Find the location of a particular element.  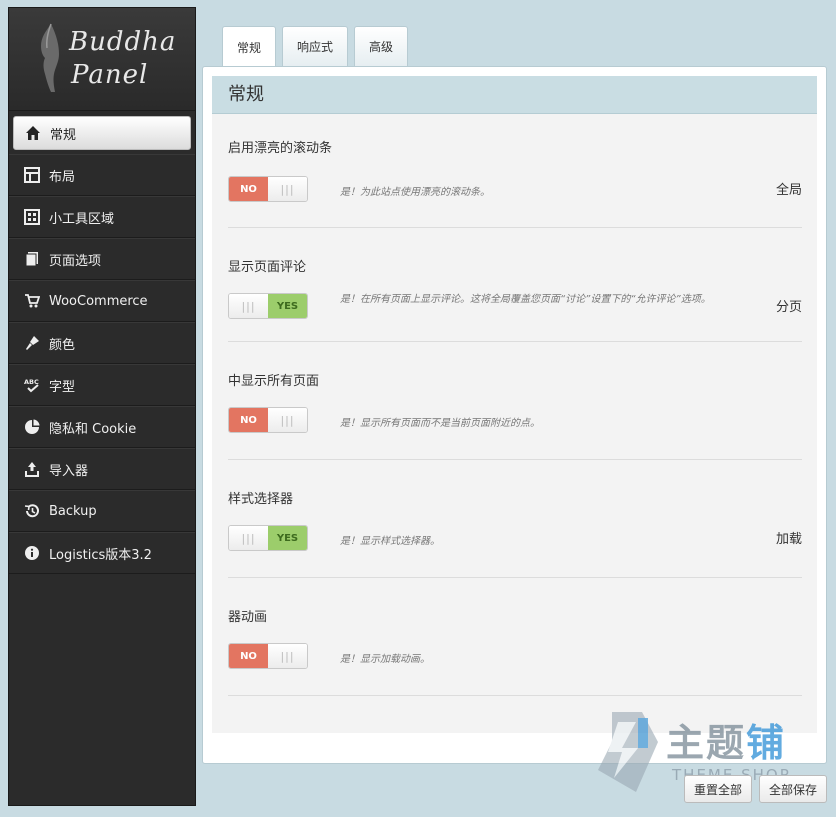

sidebar-item-version: Logistics版本3.2 is located at coordinates (102, 553).